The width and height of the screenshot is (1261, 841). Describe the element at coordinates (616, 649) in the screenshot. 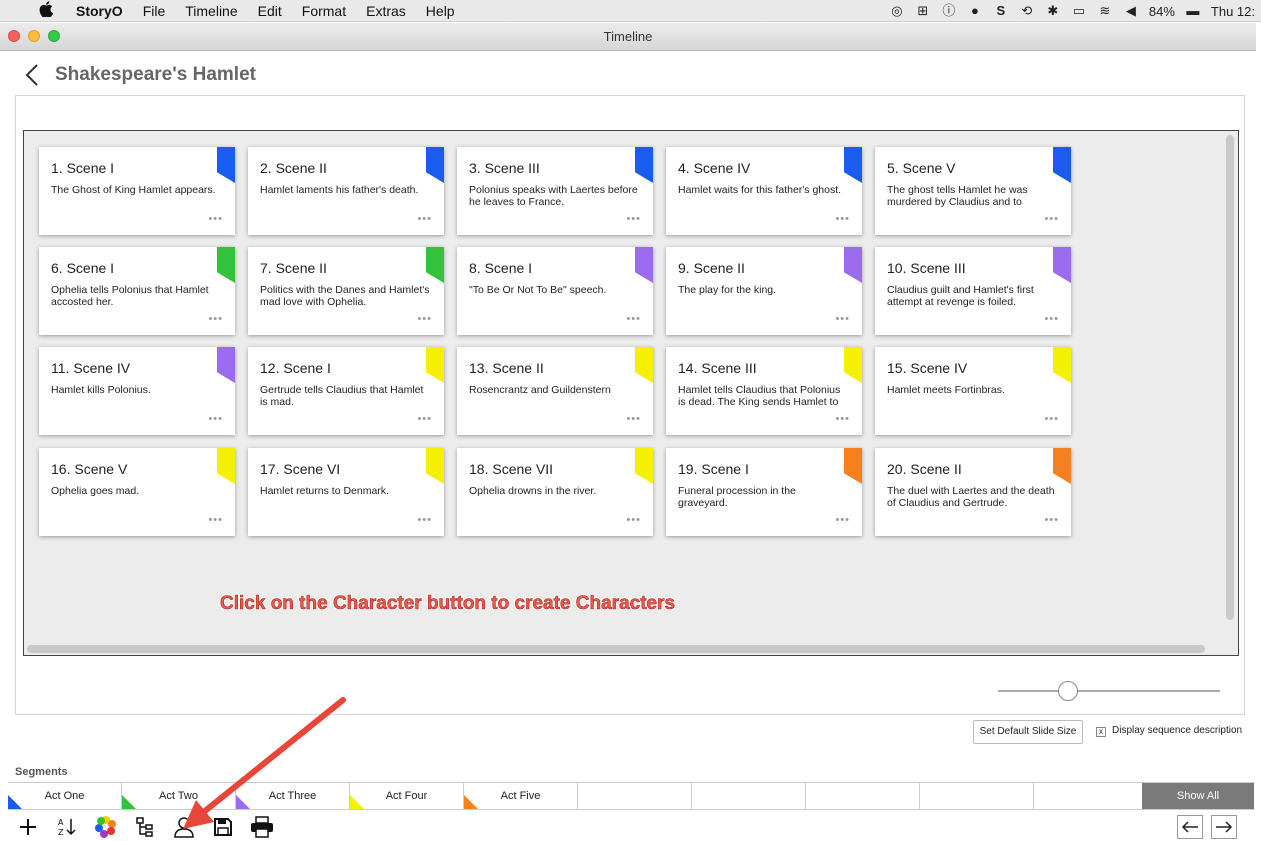

I see `horizontal-scrollbar` at that location.